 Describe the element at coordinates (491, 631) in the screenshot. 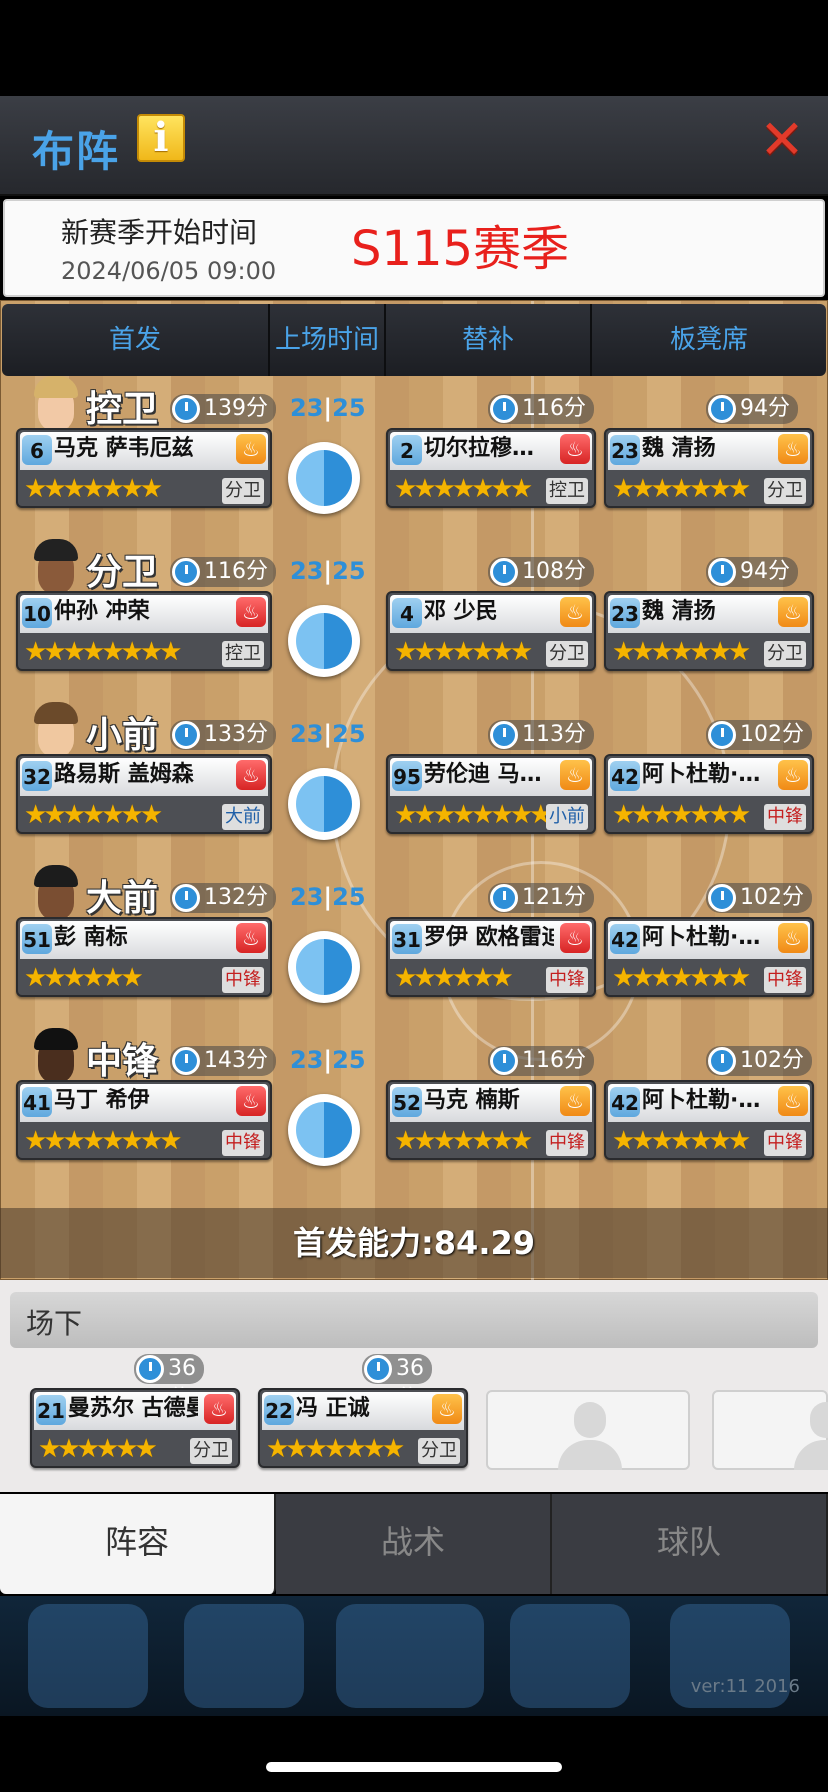

I see `player-card: 4 邓 少民 ♨ ★★★★★★★ 分卫` at that location.